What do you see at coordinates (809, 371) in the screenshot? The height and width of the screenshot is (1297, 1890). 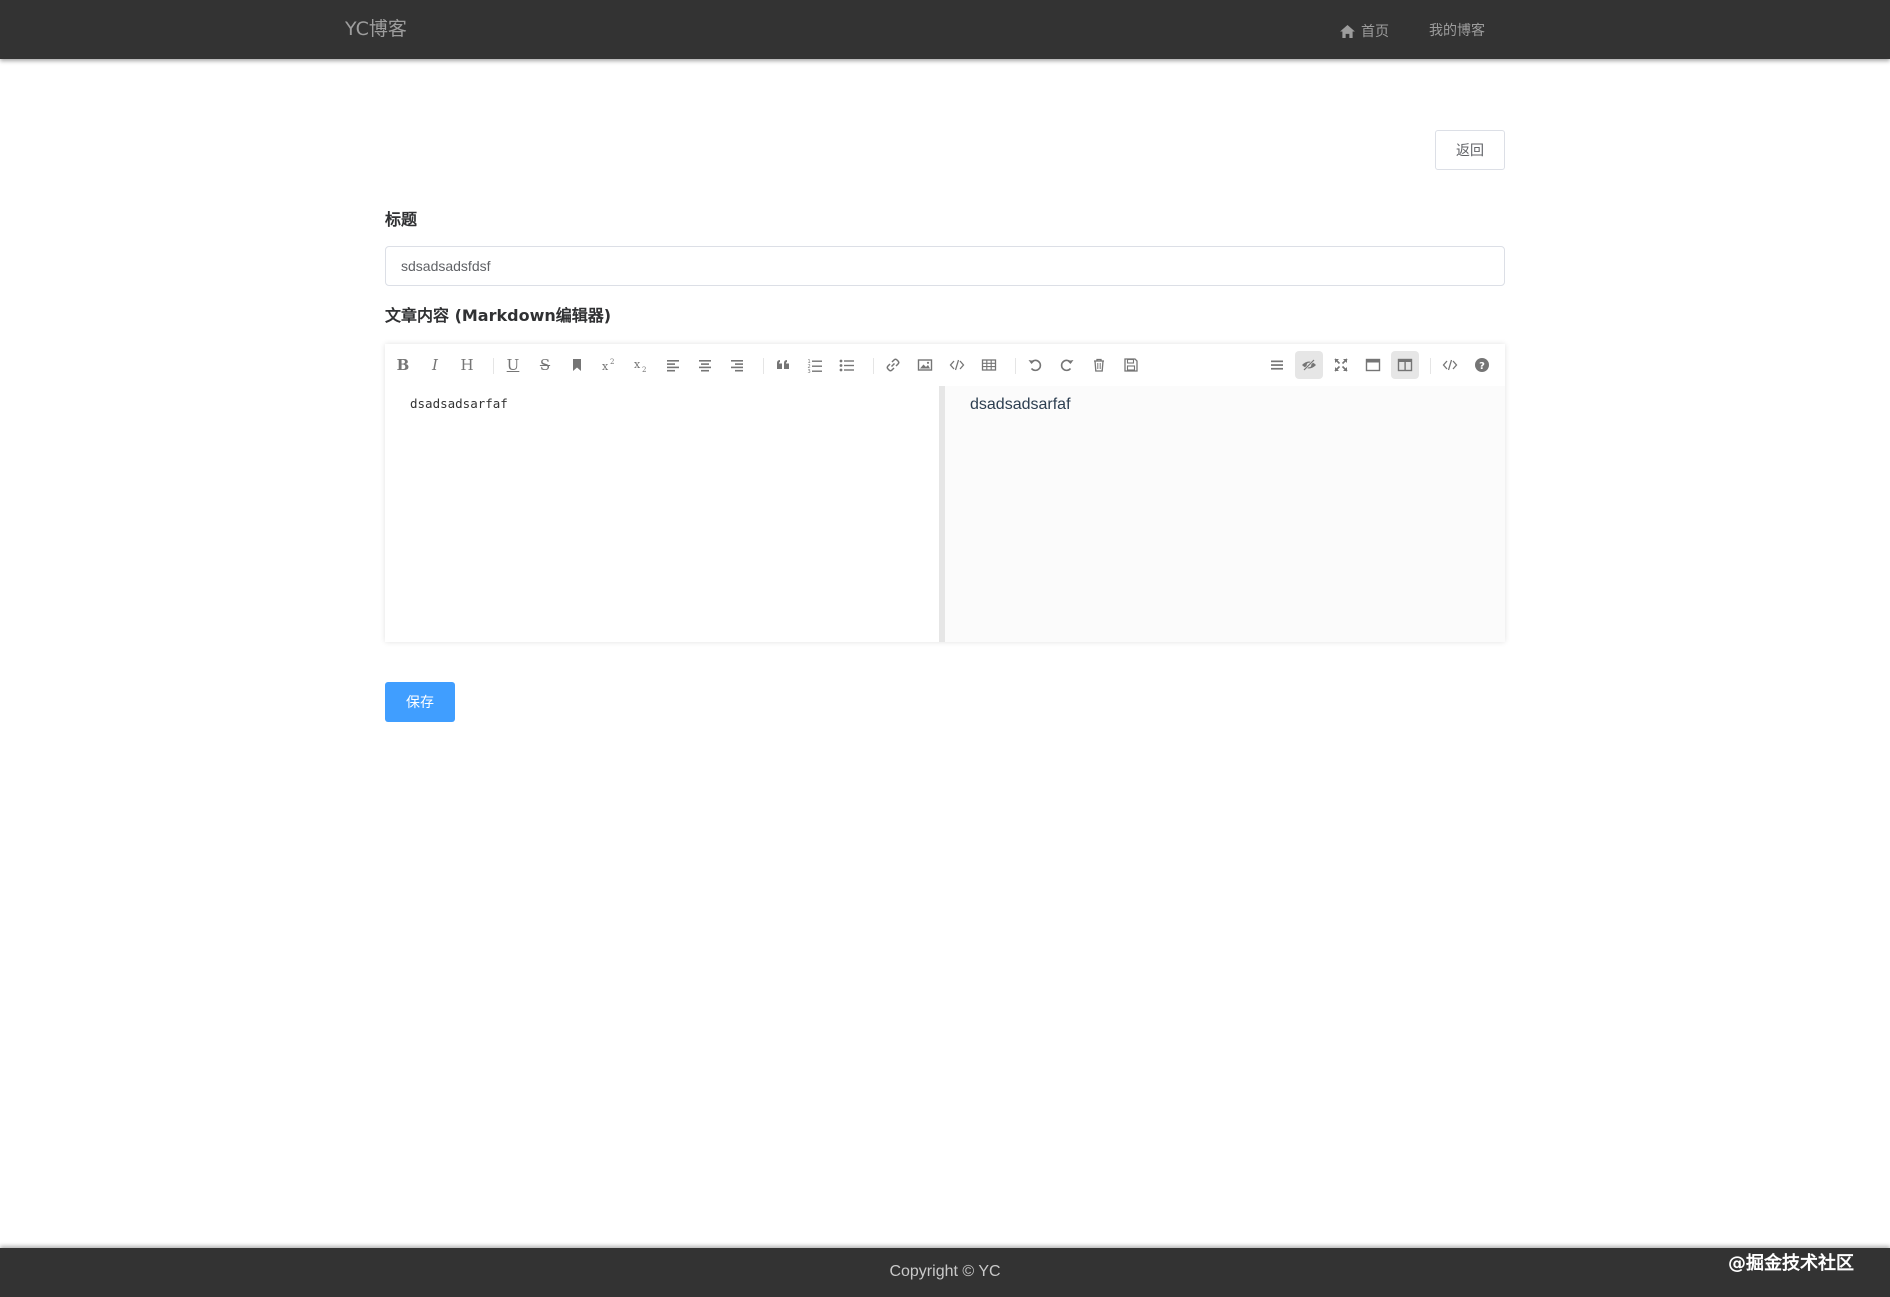 I see `svg-text: 3` at bounding box center [809, 371].